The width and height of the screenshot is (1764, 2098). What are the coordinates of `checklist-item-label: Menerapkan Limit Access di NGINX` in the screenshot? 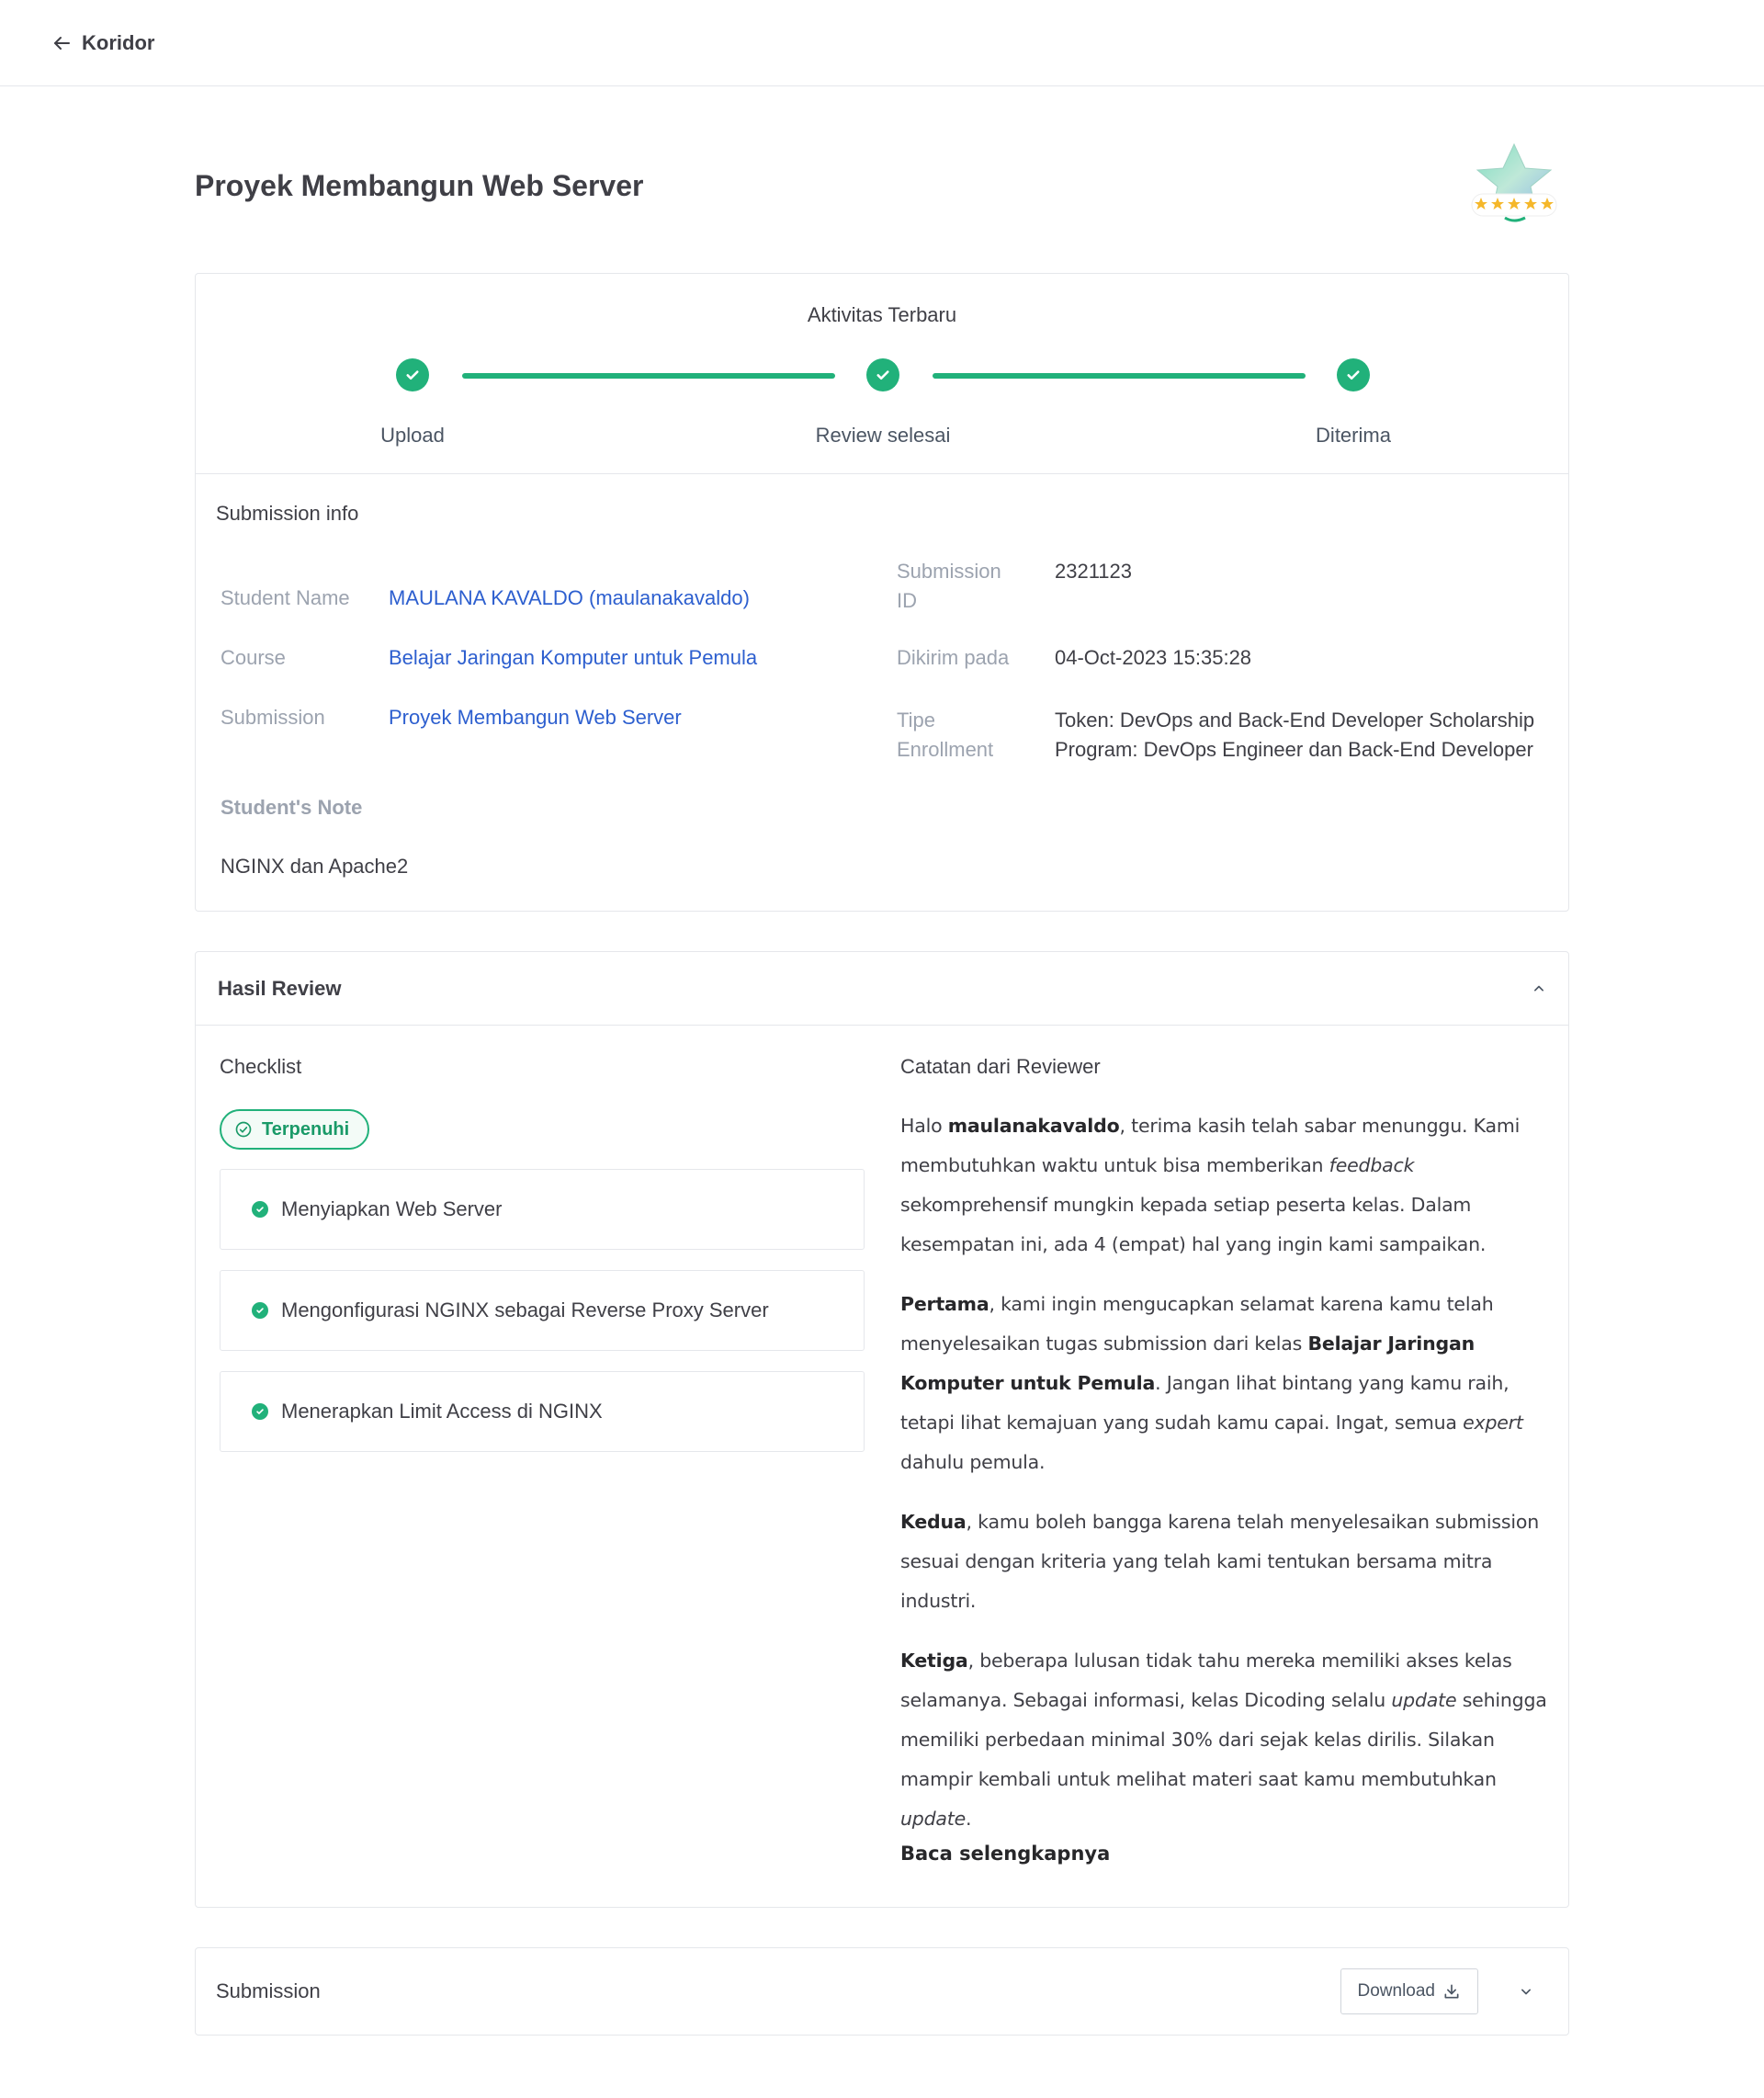 It's located at (442, 1411).